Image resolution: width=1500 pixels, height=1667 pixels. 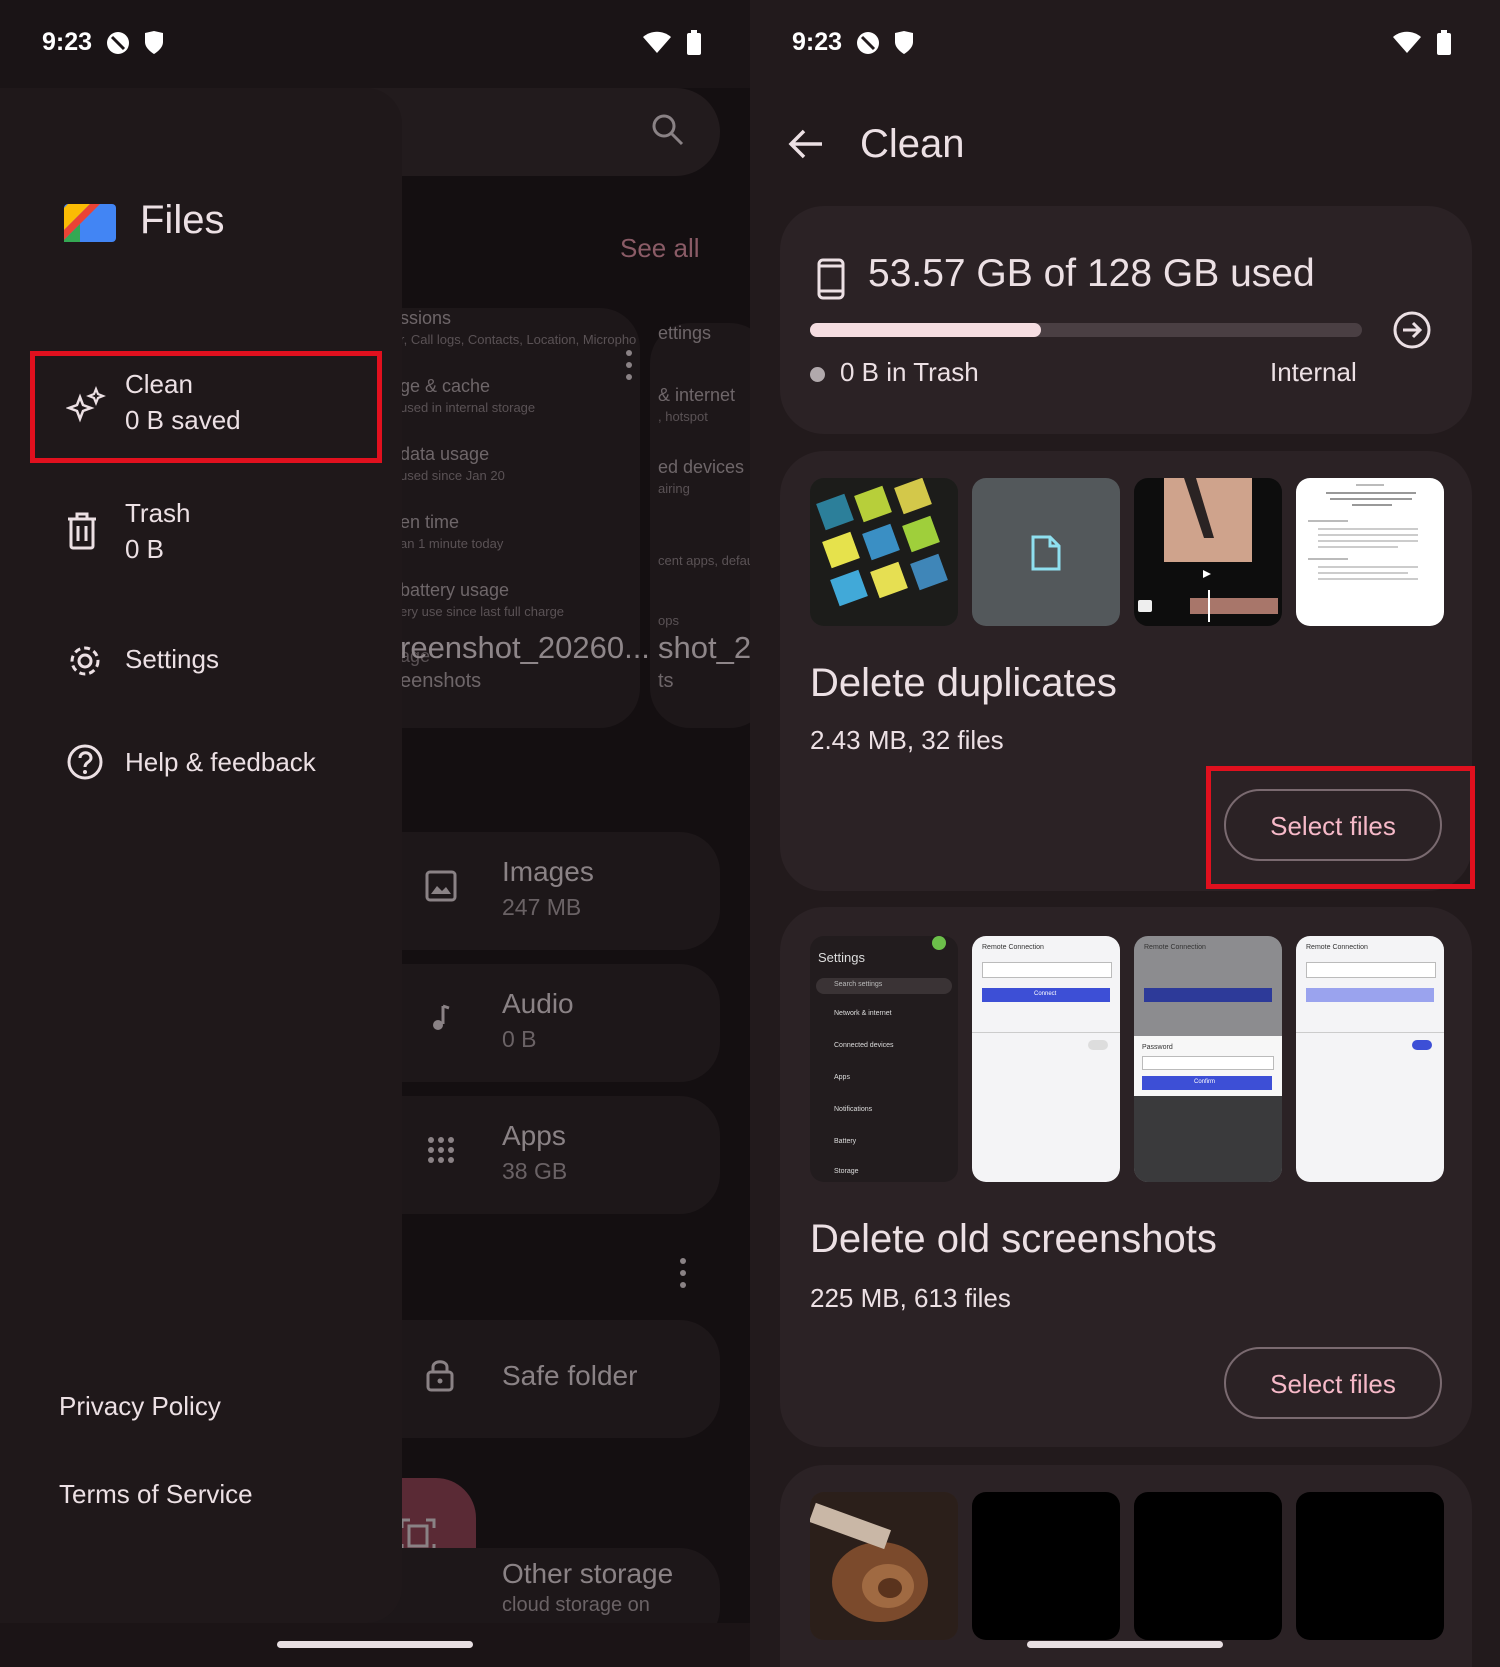 I want to click on app-title: Files, so click(x=182, y=220).